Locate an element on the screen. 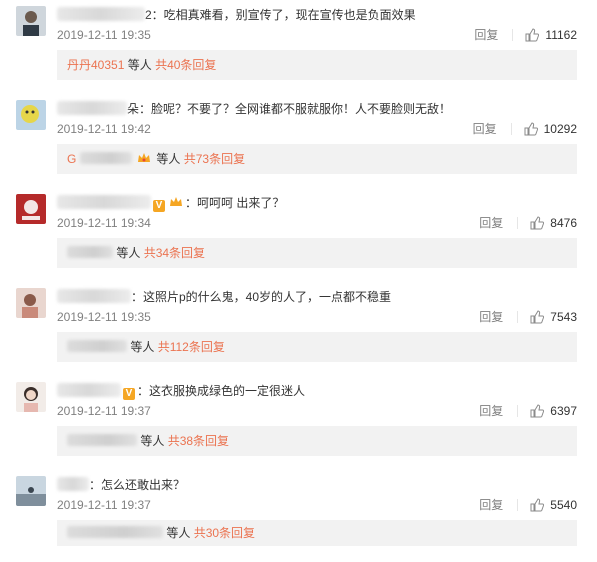 The height and width of the screenshot is (562, 597). reply-count-link: 共112条回复 is located at coordinates (191, 347).